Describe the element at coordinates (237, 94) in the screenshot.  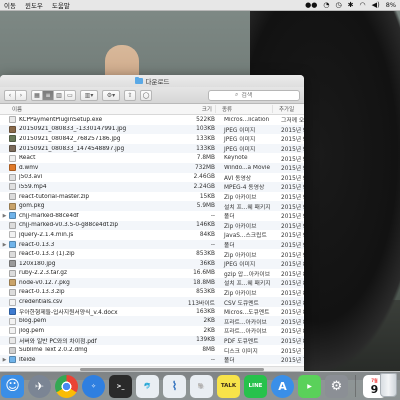
I see `search-icon: ⌕` at that location.